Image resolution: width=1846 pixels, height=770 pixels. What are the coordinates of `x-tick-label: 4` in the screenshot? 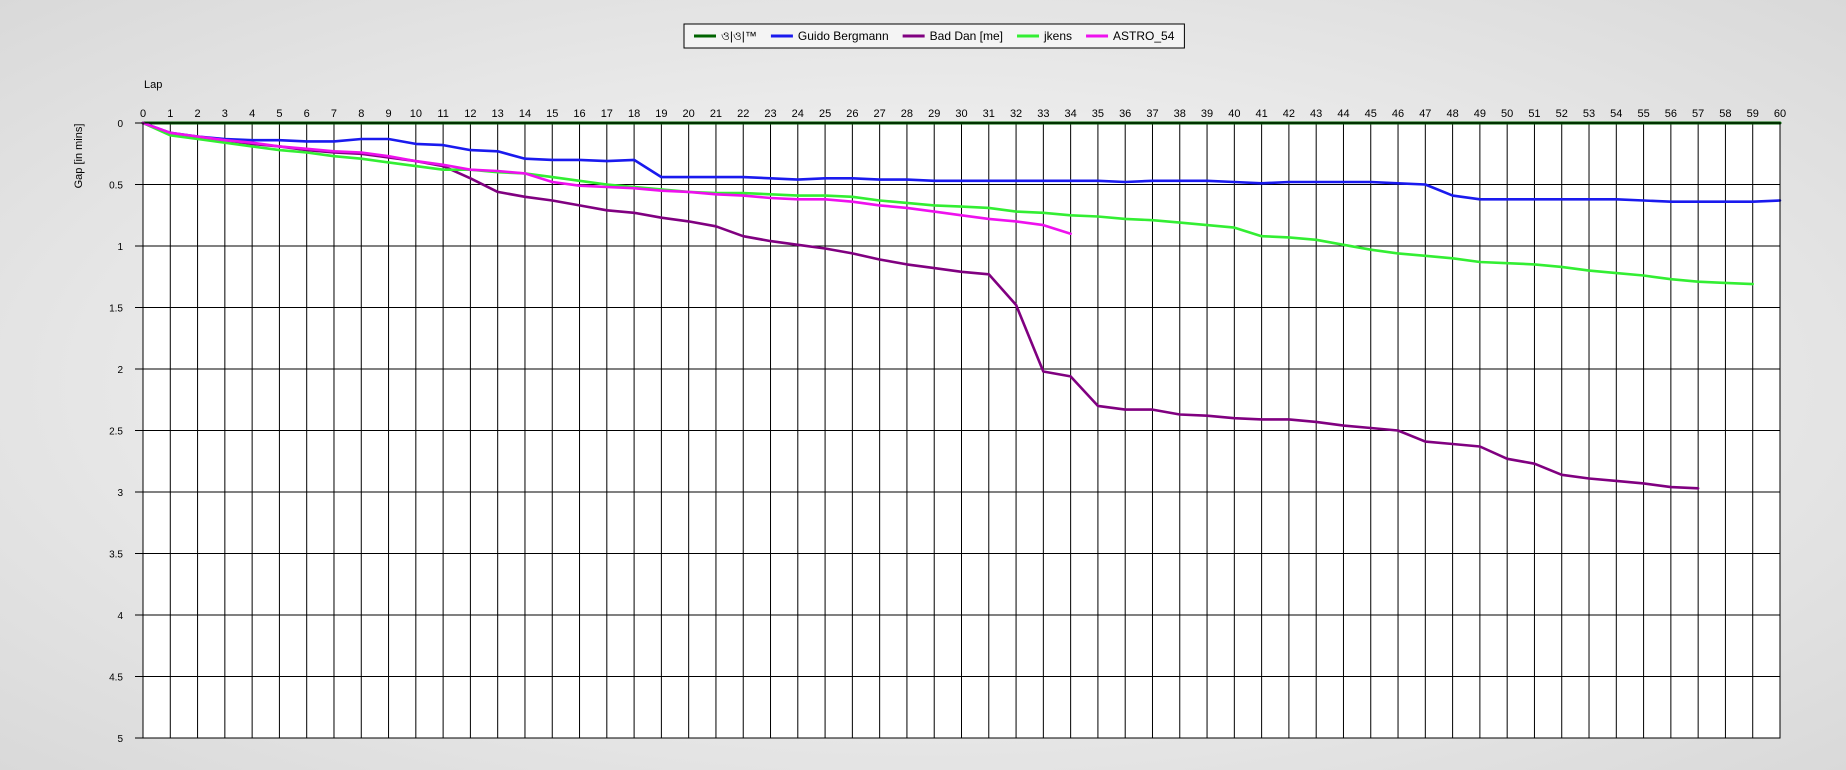 It's located at (252, 114).